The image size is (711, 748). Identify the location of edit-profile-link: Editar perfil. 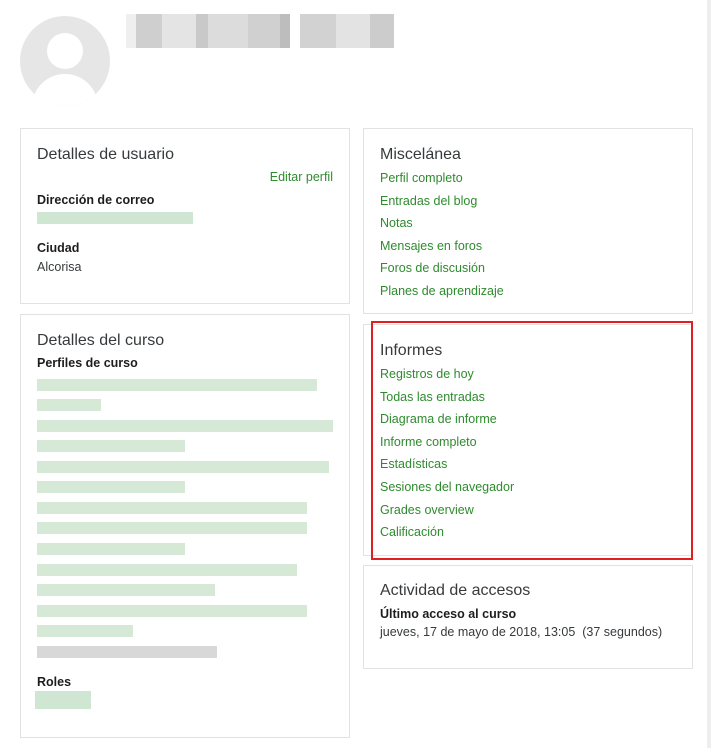
(301, 177).